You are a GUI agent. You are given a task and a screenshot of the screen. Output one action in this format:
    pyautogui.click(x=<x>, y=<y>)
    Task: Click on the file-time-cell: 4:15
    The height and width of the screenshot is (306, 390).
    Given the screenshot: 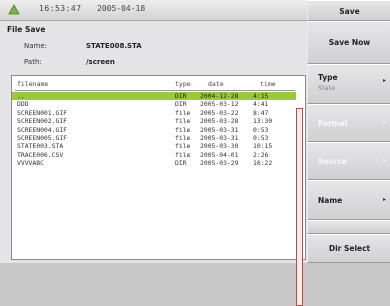 What is the action you would take?
    pyautogui.click(x=261, y=96)
    